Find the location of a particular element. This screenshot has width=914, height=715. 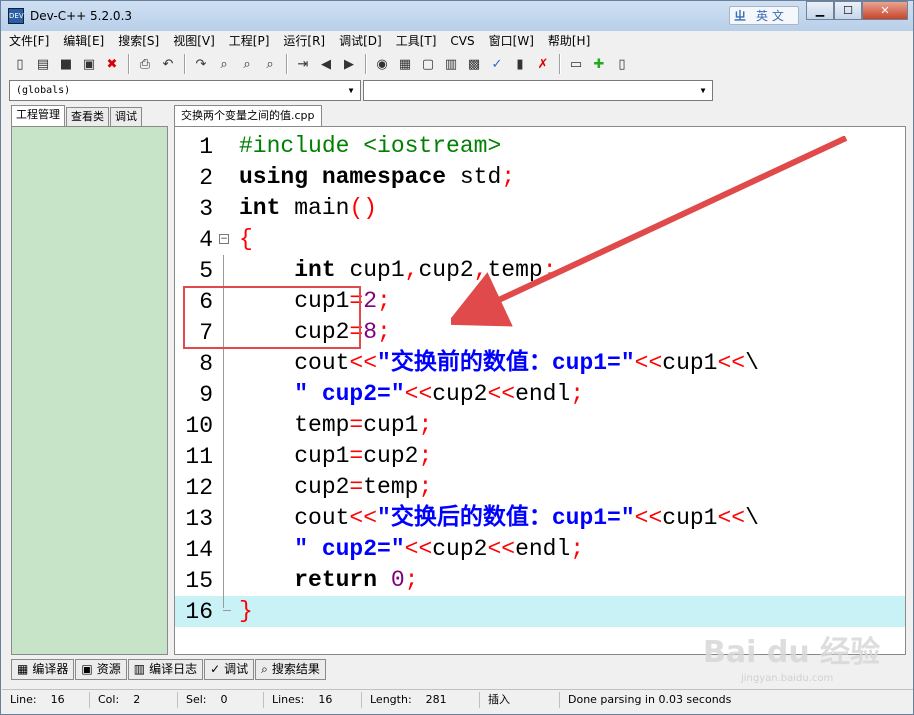

forward-button: ▶ is located at coordinates (349, 64).